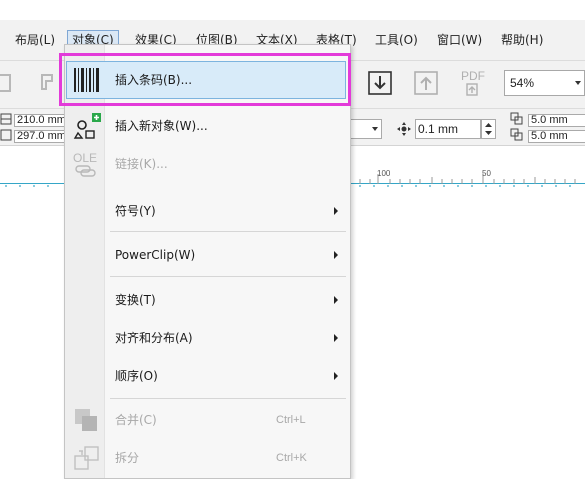 Image resolution: width=585 pixels, height=479 pixels. What do you see at coordinates (40, 120) in the screenshot?
I see `page-width-field: 210.0 mm` at bounding box center [40, 120].